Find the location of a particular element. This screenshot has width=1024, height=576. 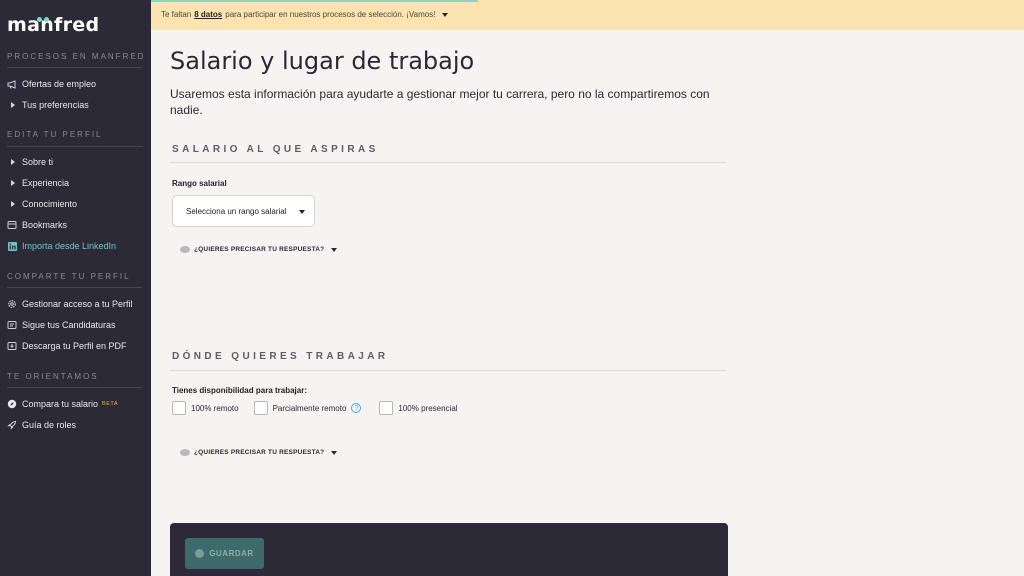

sidebar-item-compara-salario: Compara tu salario BETA is located at coordinates (62, 404).